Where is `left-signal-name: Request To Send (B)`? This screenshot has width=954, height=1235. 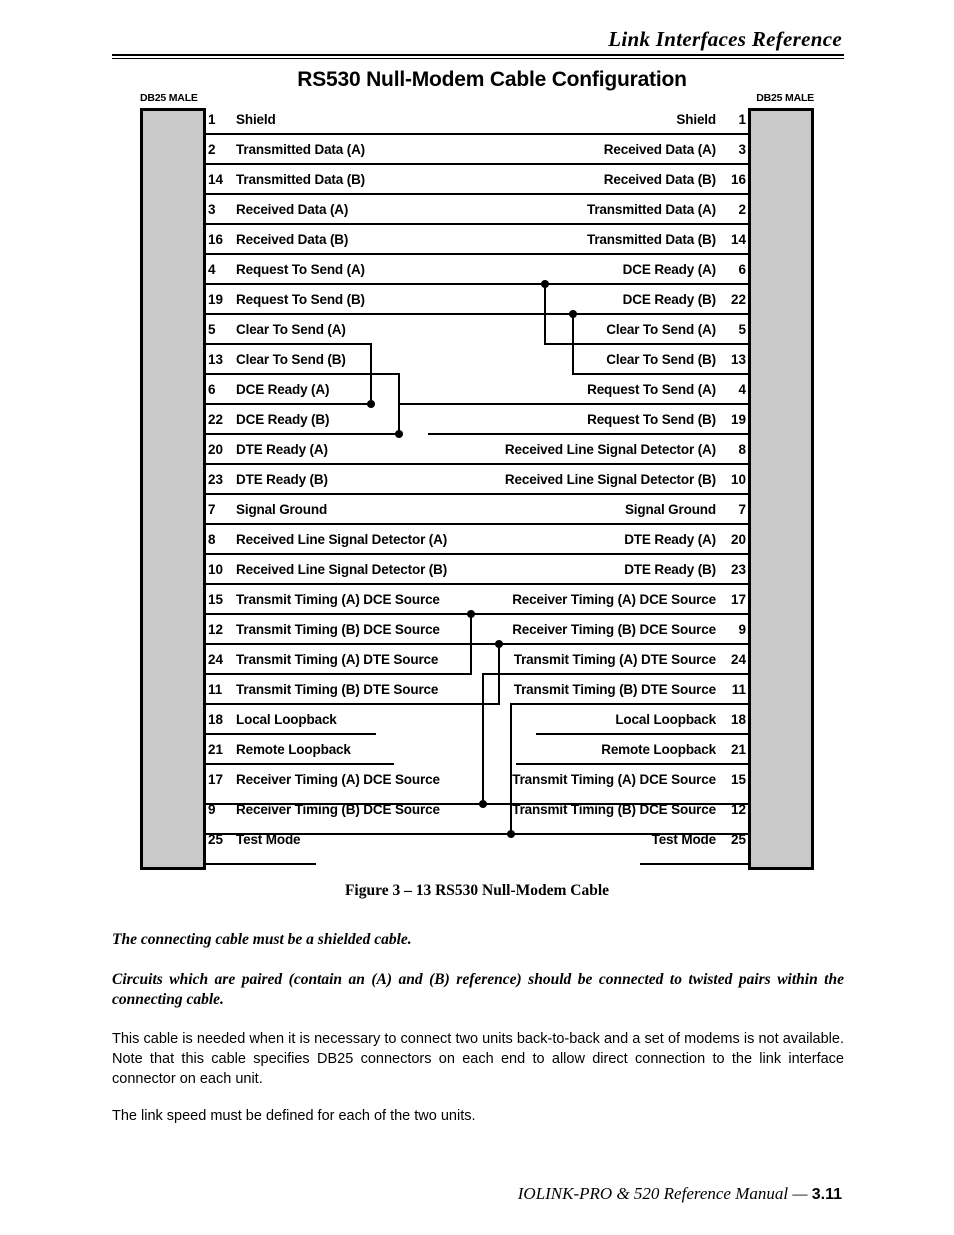 left-signal-name: Request To Send (B) is located at coordinates (300, 299).